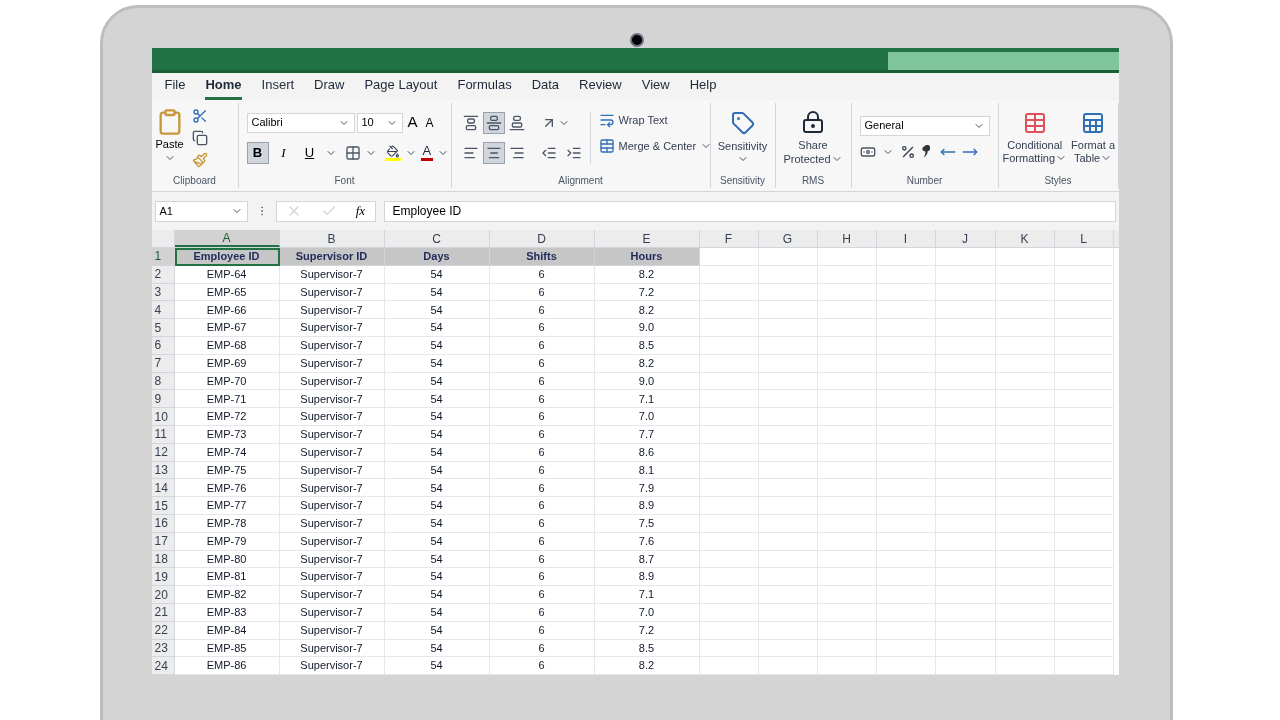  What do you see at coordinates (163, 417) in the screenshot?
I see `row-header: 10` at bounding box center [163, 417].